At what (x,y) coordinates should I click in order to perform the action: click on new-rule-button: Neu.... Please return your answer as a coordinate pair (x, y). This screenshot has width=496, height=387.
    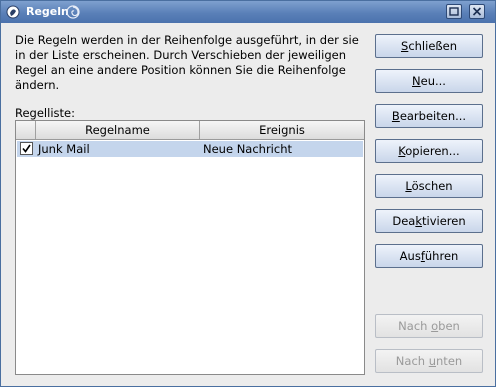
    Looking at the image, I should click on (429, 81).